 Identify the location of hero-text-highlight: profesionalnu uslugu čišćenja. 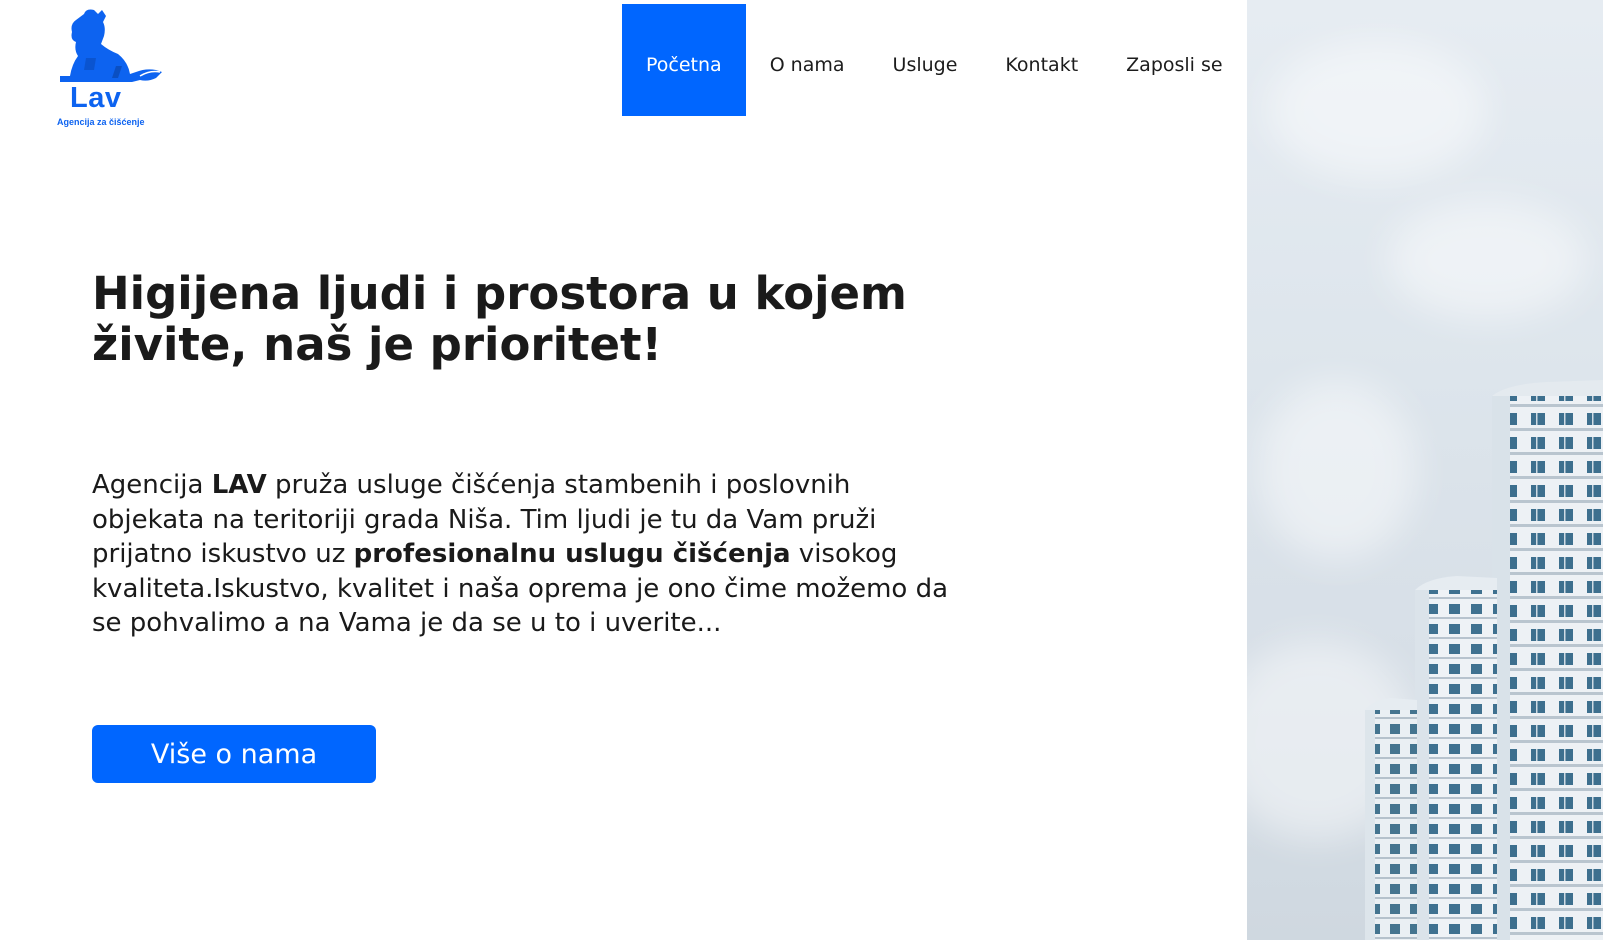
(572, 554).